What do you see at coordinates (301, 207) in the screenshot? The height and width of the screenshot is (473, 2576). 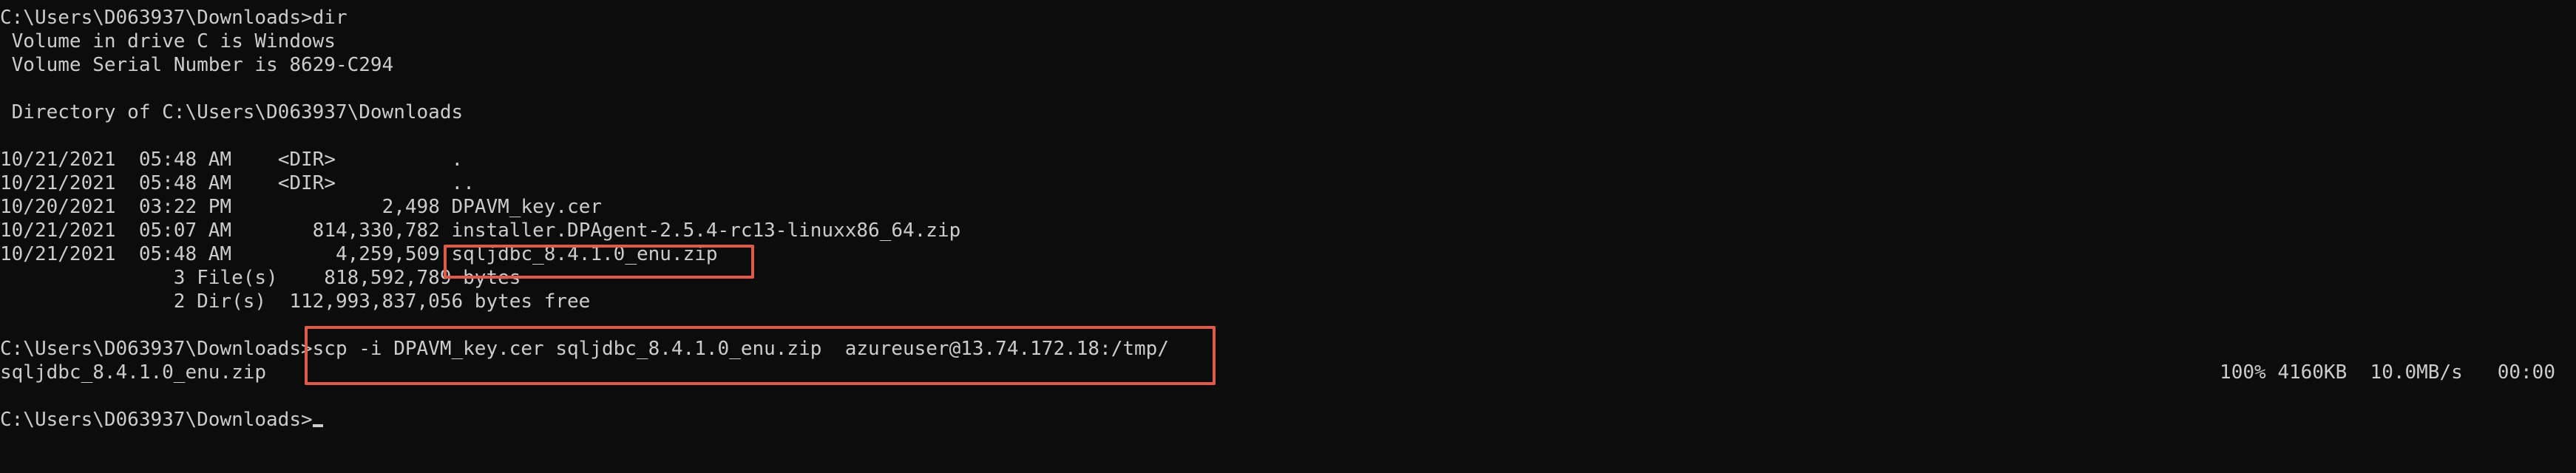 I see `directory-entry: 10/20/2021 03:22 PM 2,498 DPAVM_key.cer` at bounding box center [301, 207].